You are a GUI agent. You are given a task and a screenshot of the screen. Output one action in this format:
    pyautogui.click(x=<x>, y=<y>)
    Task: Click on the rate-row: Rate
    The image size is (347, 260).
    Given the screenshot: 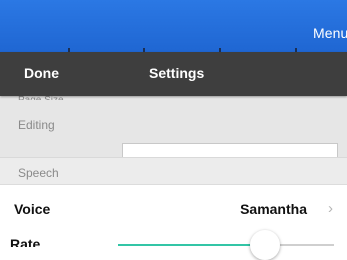 What is the action you would take?
    pyautogui.click(x=173, y=245)
    